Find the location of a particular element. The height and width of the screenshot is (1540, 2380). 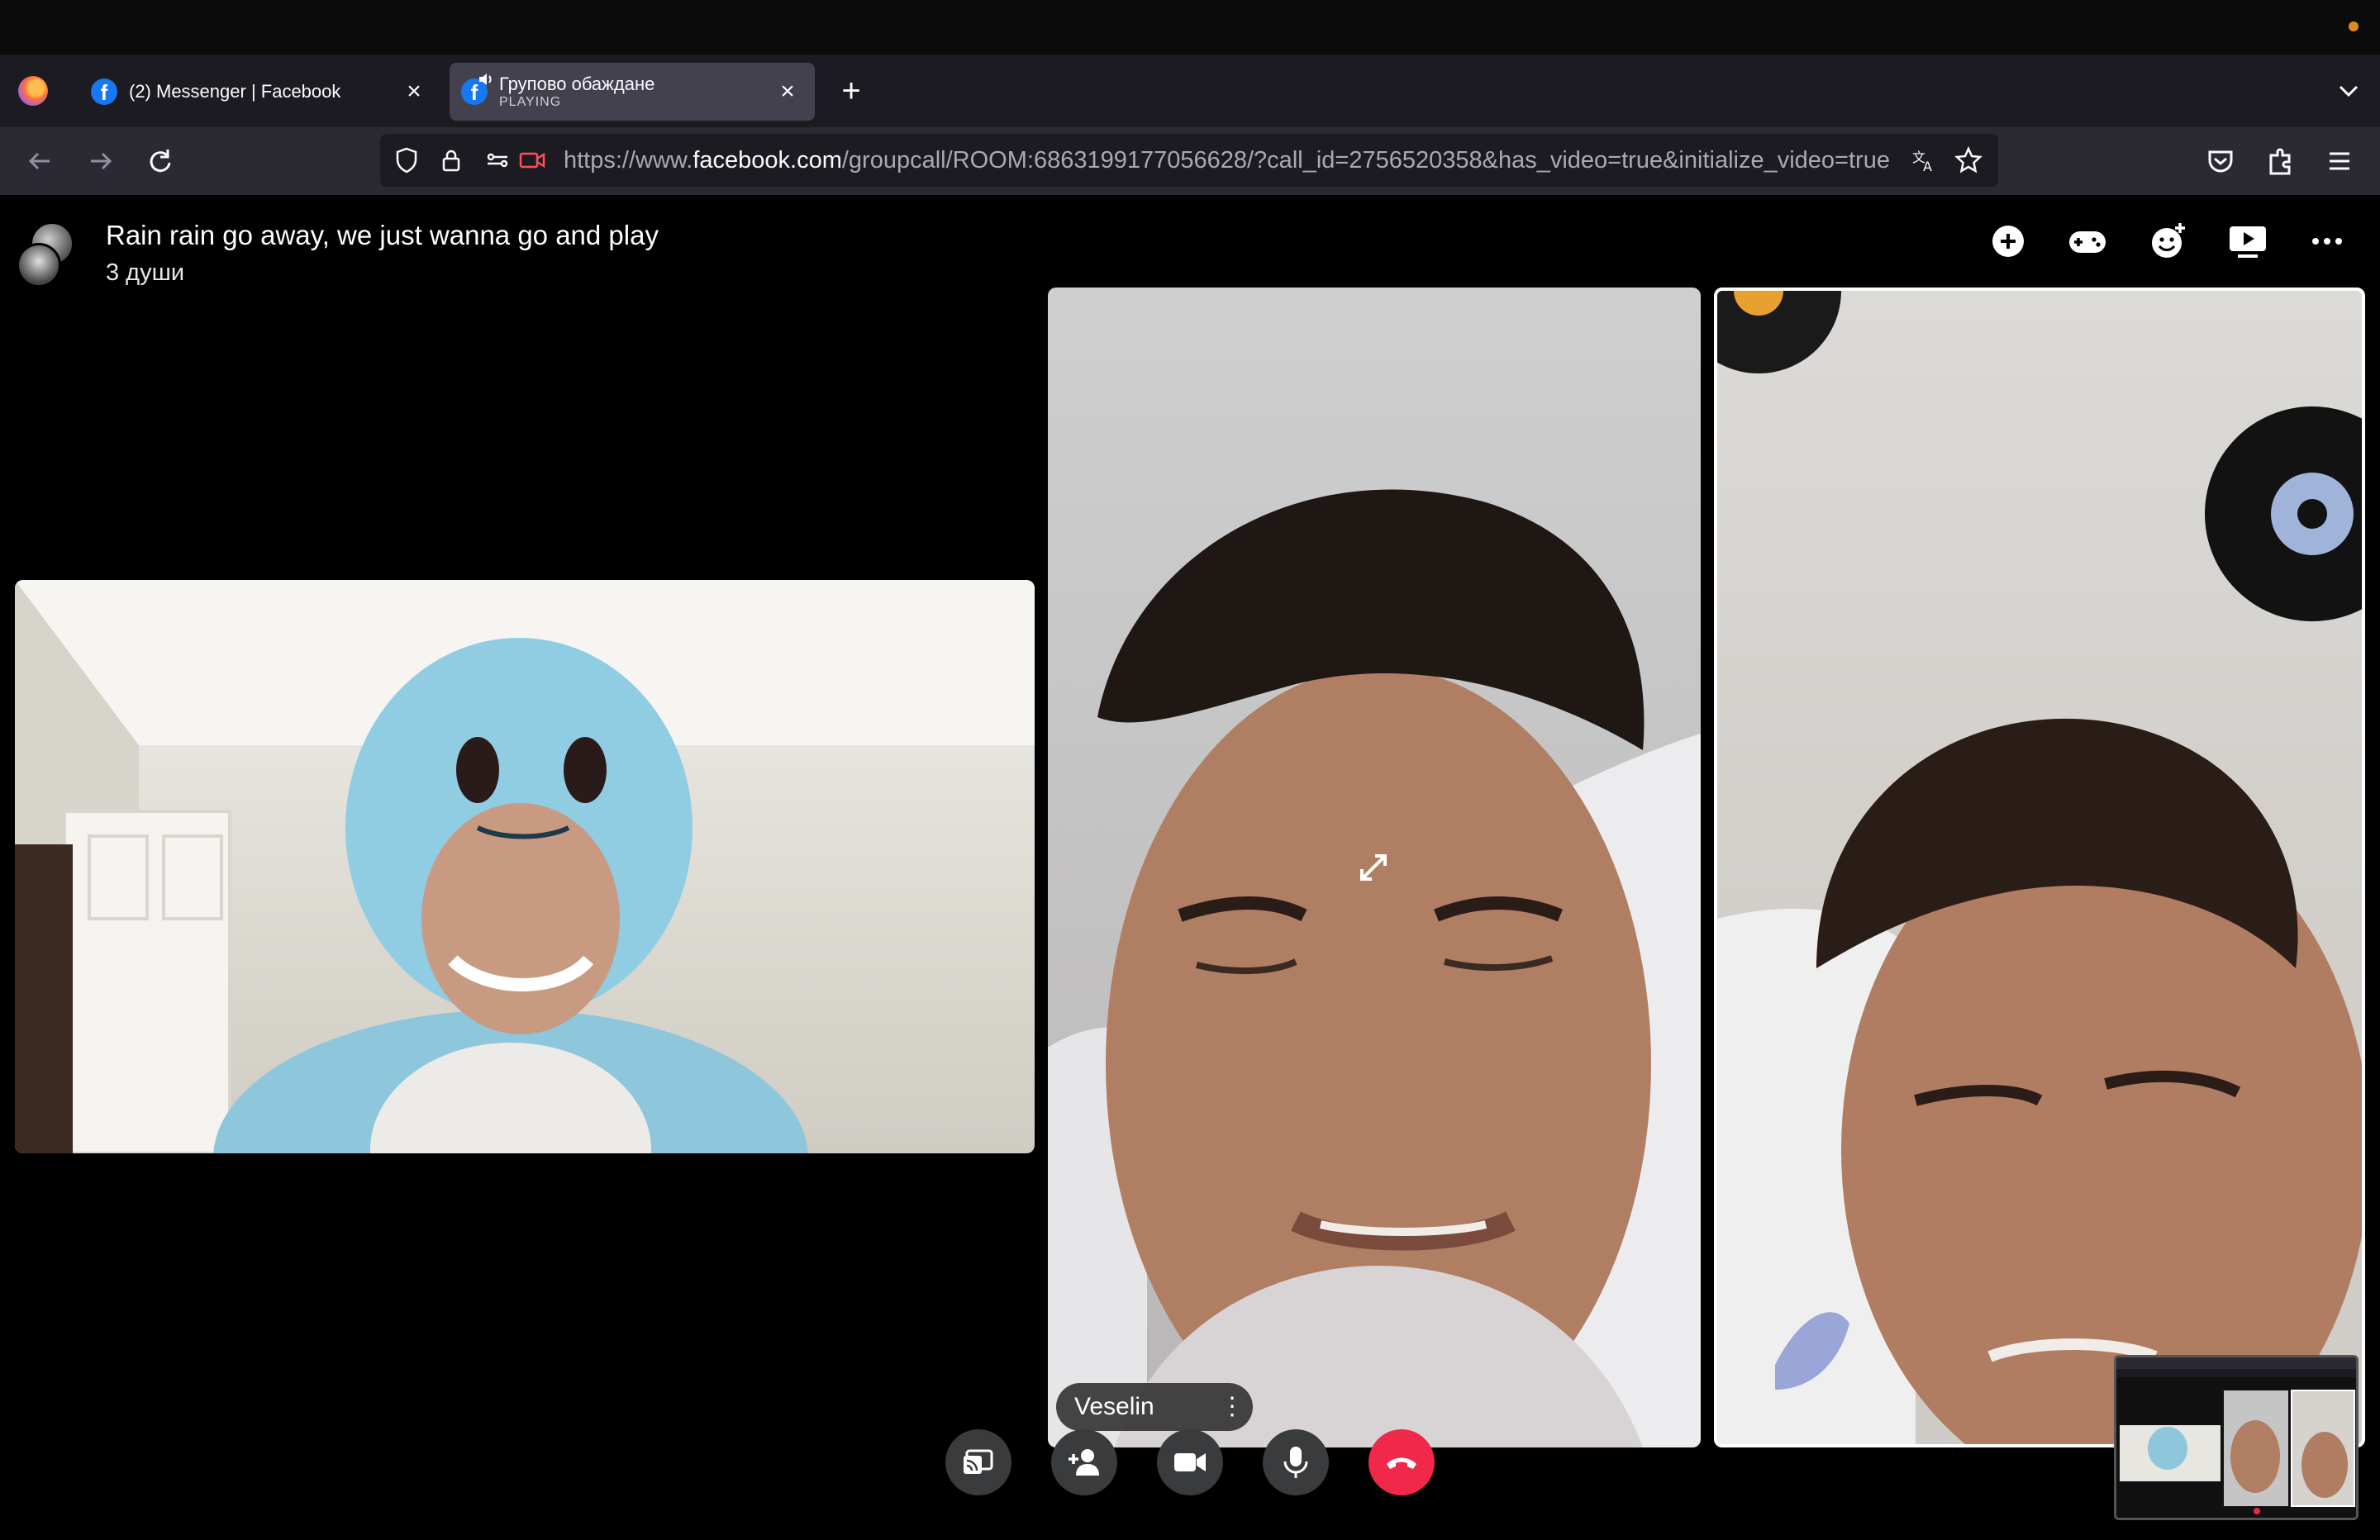

menu-icon is located at coordinates (2339, 161).